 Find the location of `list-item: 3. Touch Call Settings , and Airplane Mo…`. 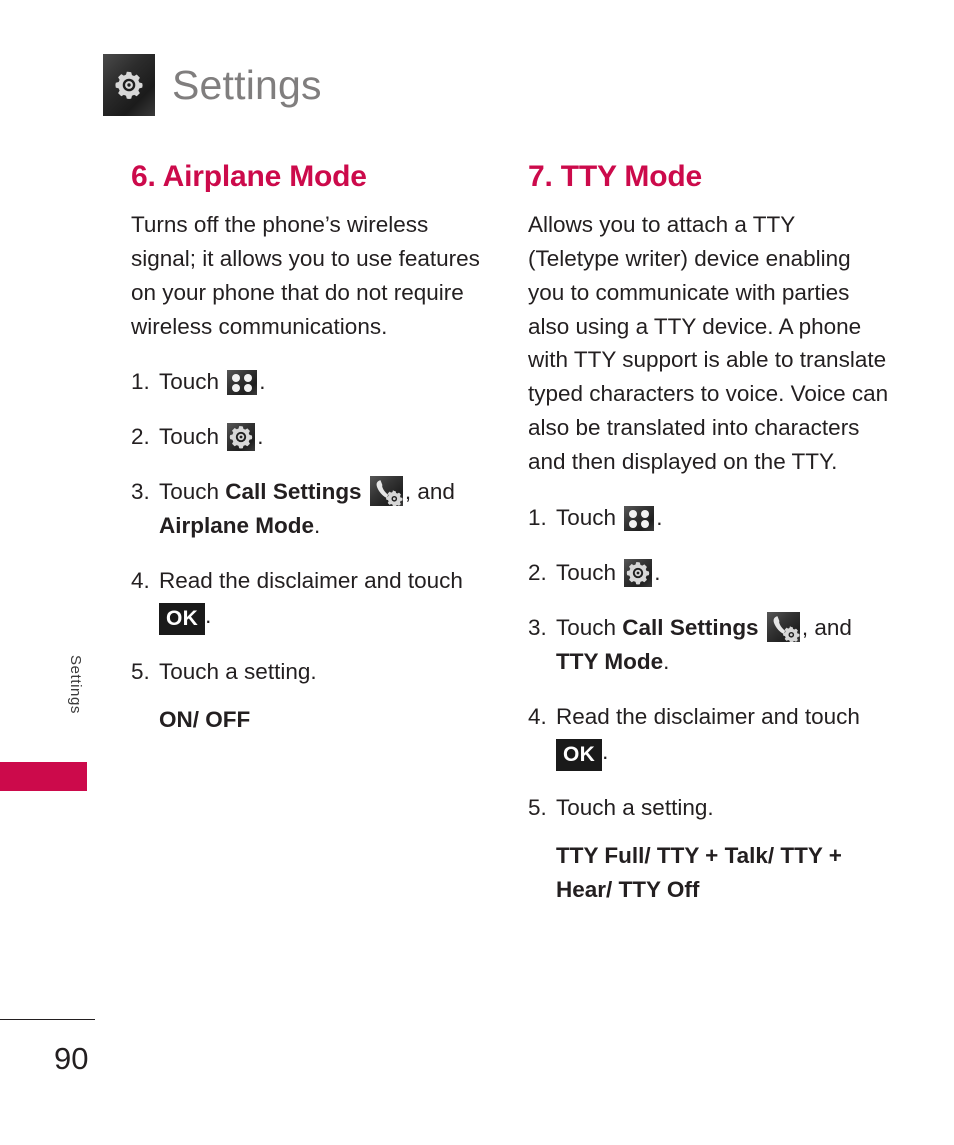

list-item: 3. Touch Call Settings , and Airplane Mo… is located at coordinates (311, 509).